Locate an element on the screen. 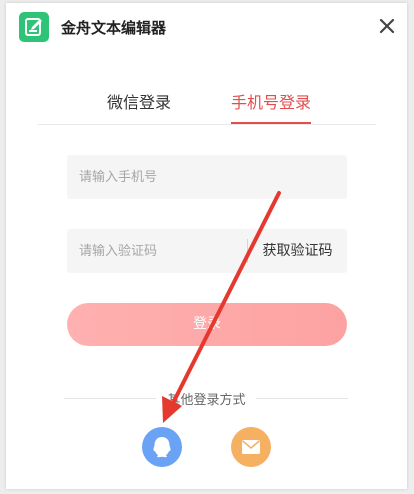 This screenshot has height=494, width=414. app-logo is located at coordinates (34, 27).